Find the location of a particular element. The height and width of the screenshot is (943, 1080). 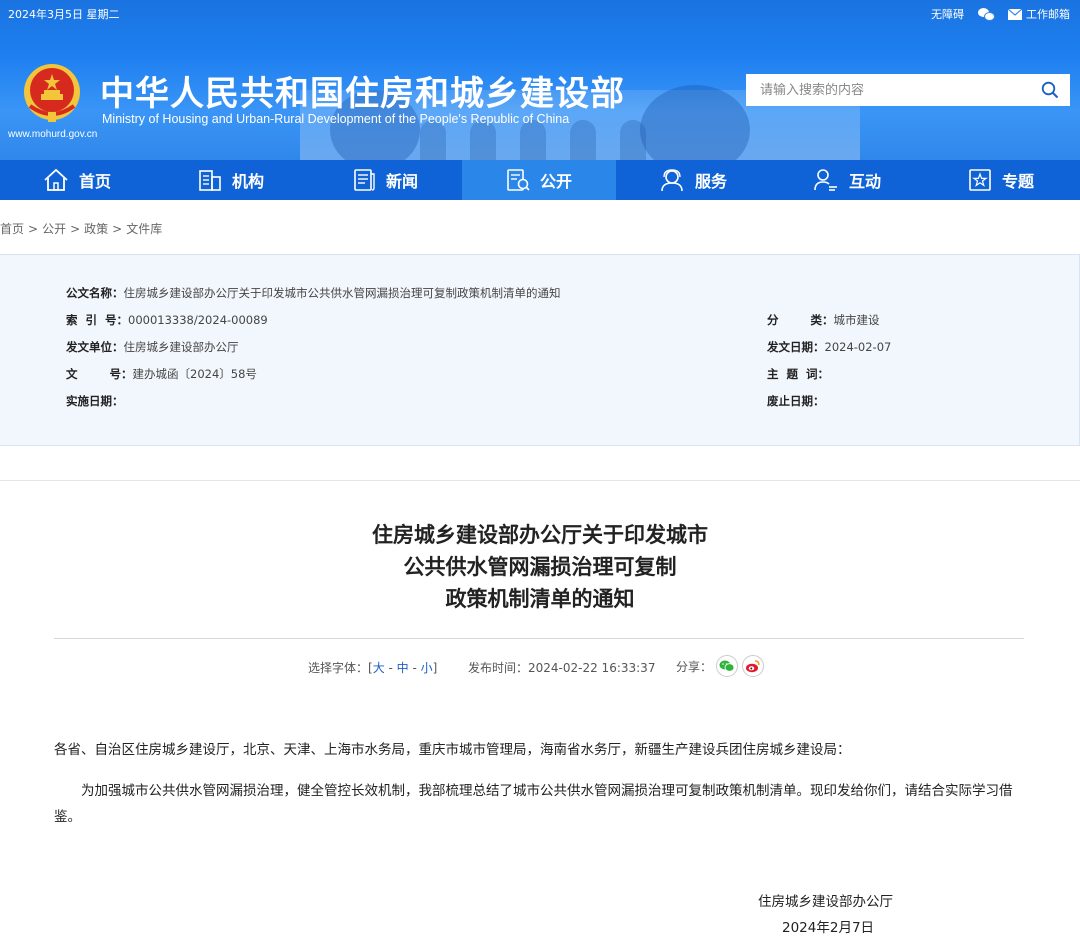

nav-home: 首页 is located at coordinates (77, 180).